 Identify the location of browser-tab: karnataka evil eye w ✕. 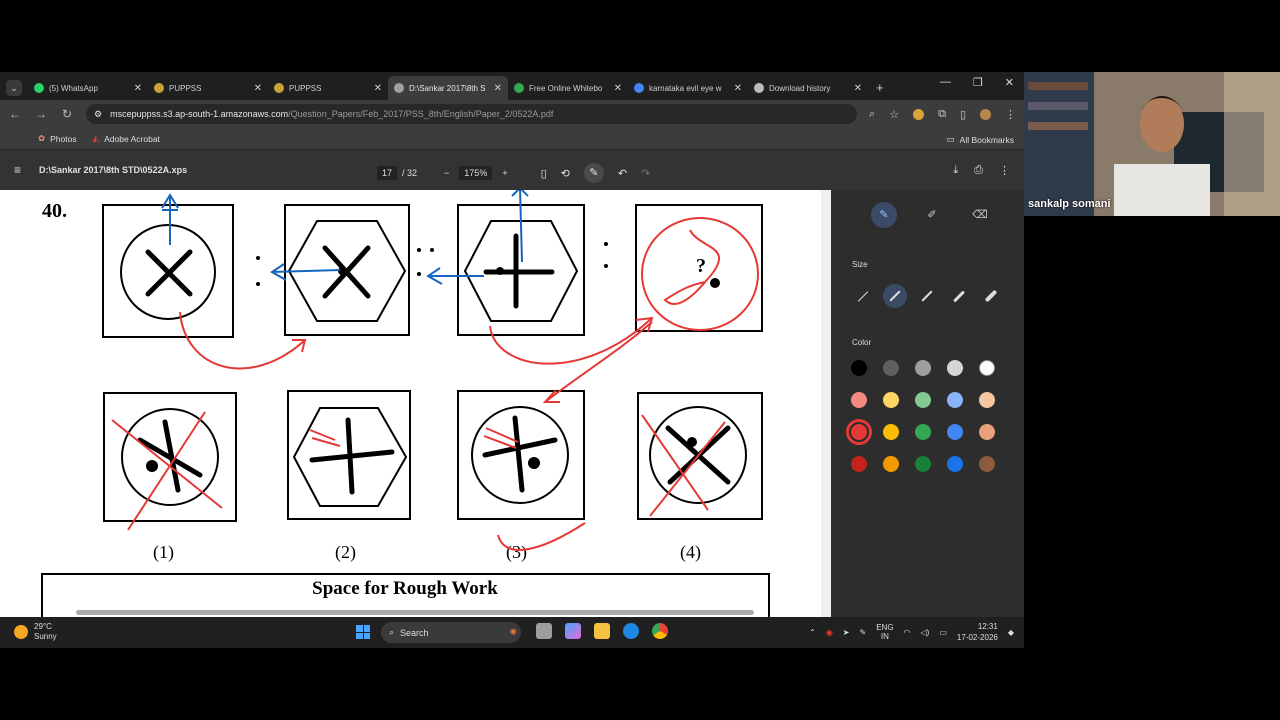
(688, 88).